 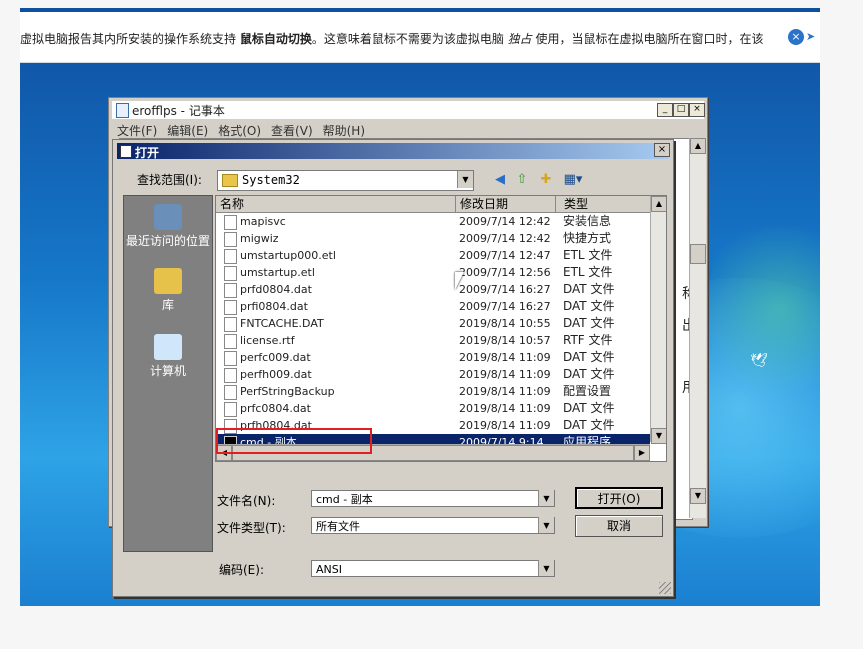 I want to click on menu-edit: 编辑(E), so click(x=187, y=131).